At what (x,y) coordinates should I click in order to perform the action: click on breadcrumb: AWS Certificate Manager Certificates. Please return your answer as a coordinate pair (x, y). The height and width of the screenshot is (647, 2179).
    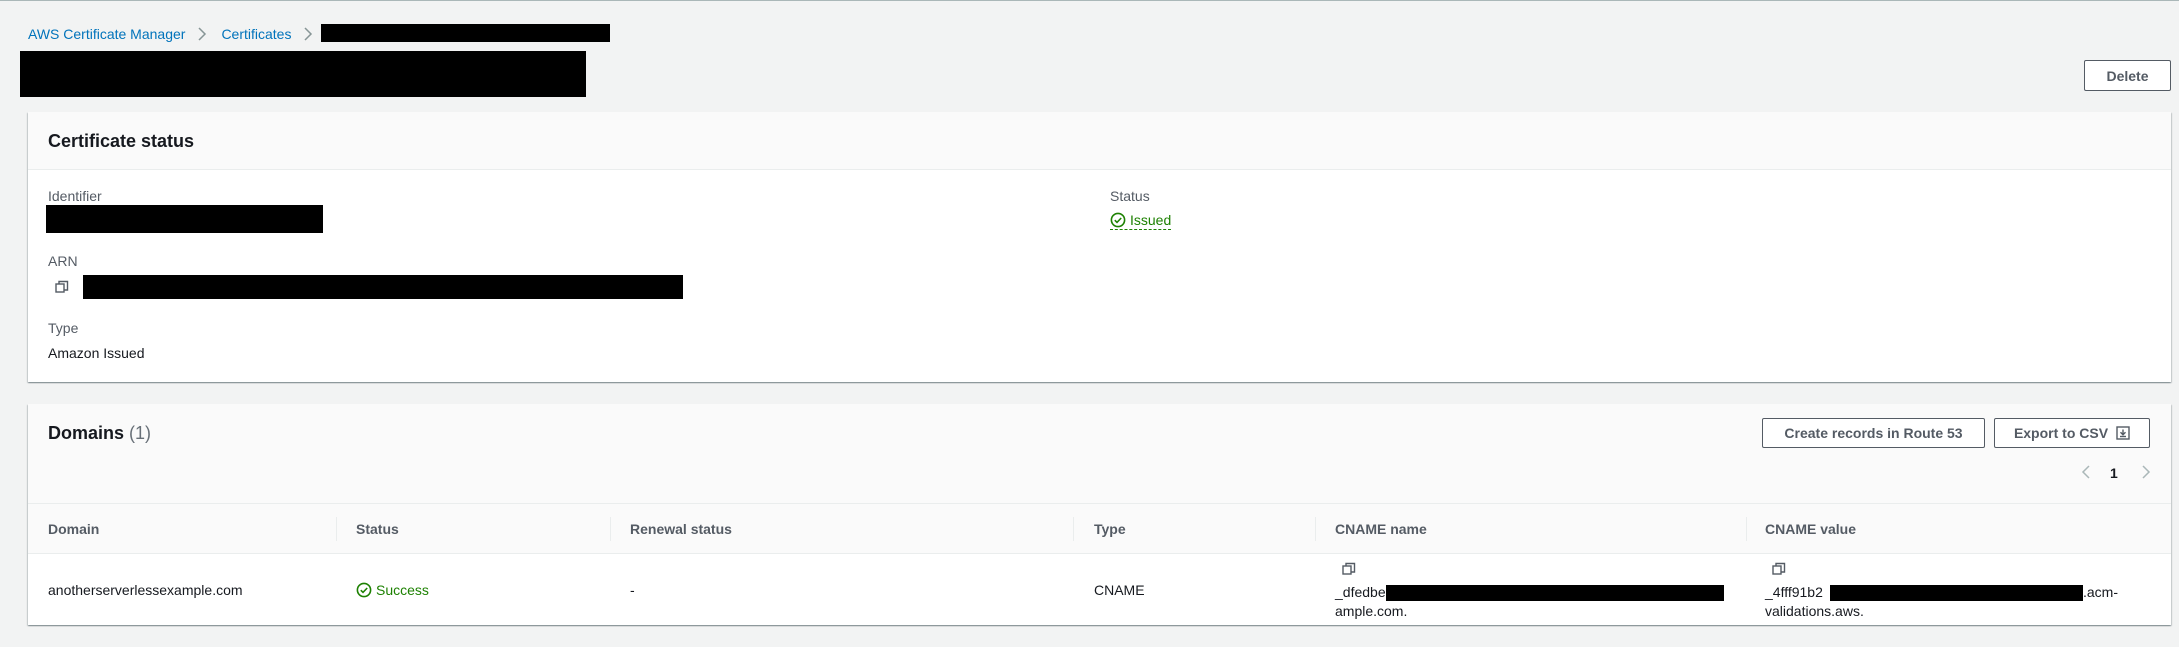
    Looking at the image, I should click on (177, 34).